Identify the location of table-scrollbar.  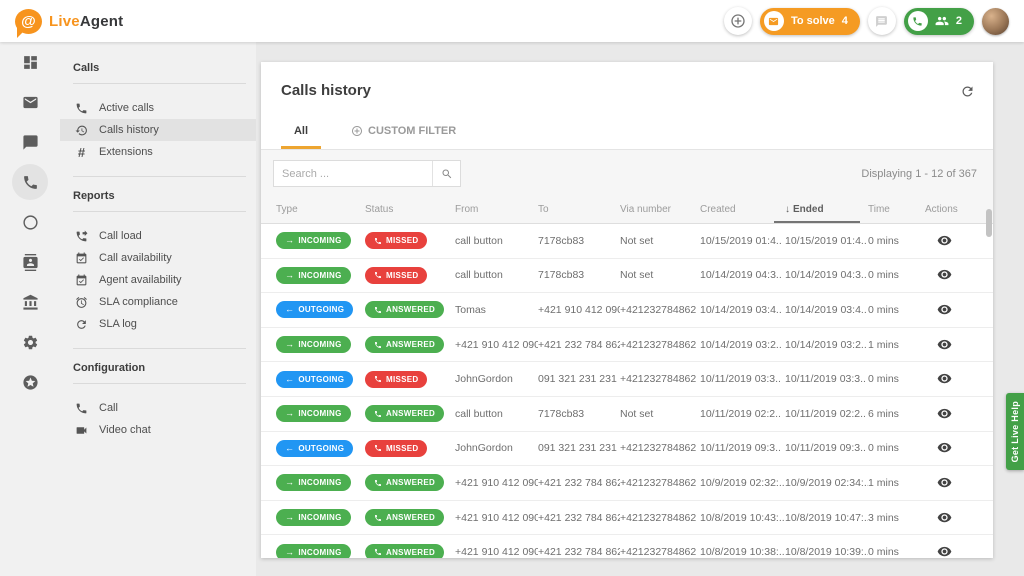
(989, 223).